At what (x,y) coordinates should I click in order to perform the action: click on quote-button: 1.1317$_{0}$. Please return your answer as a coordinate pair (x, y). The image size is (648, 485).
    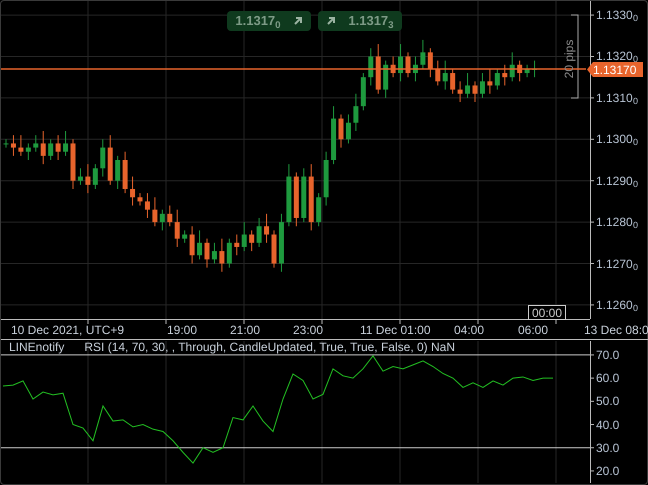
    Looking at the image, I should click on (269, 21).